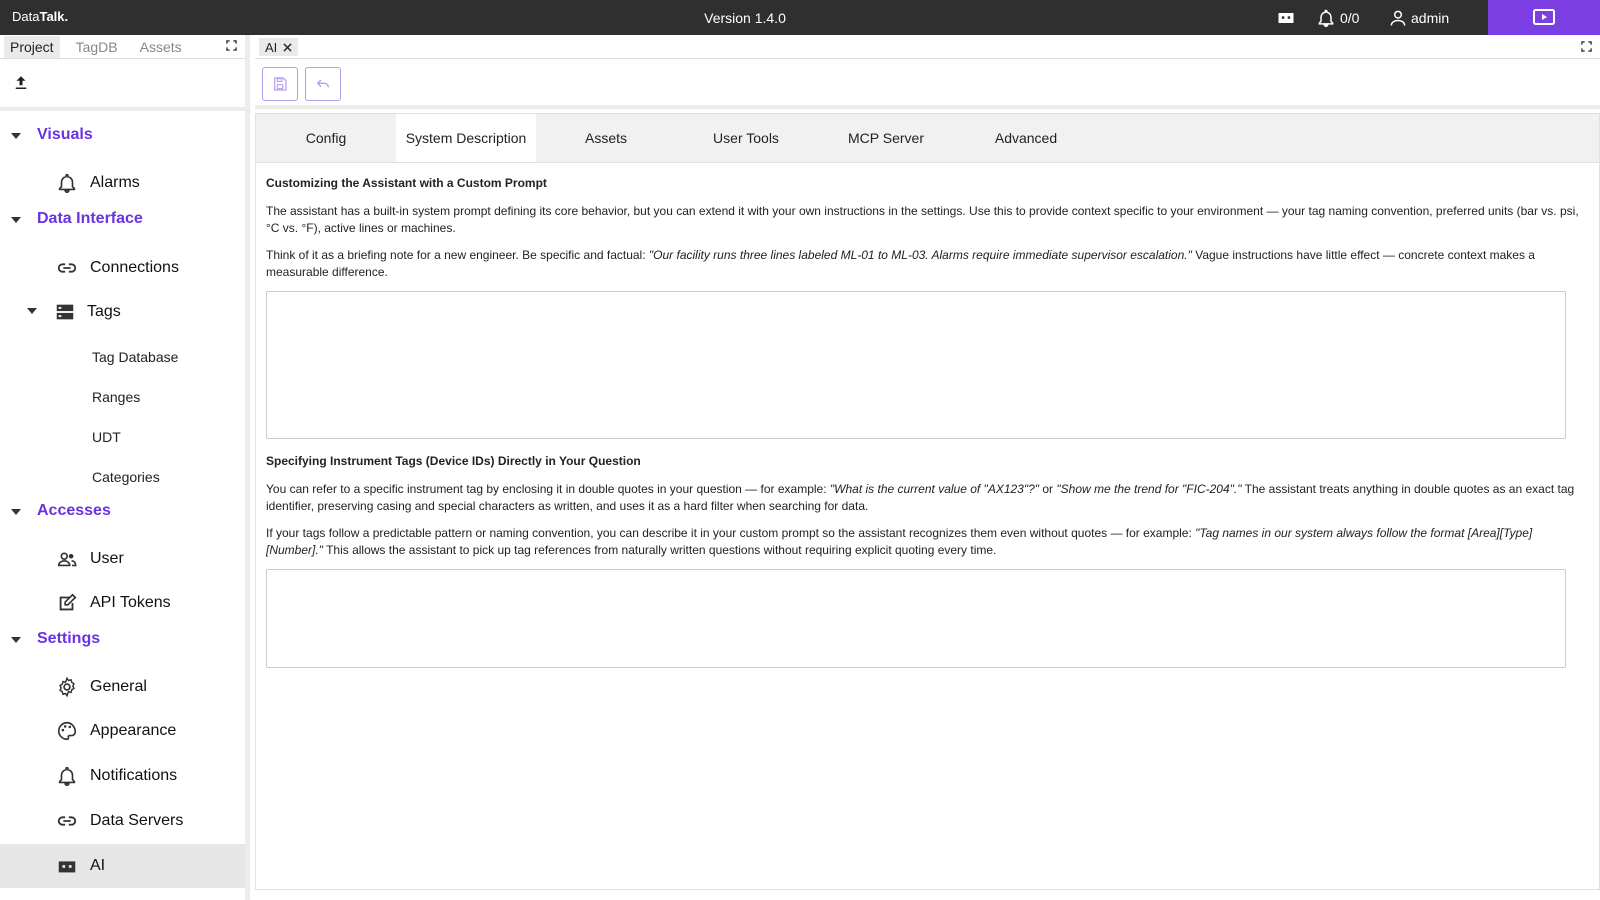  I want to click on tab-advanced: Advanced, so click(1026, 138).